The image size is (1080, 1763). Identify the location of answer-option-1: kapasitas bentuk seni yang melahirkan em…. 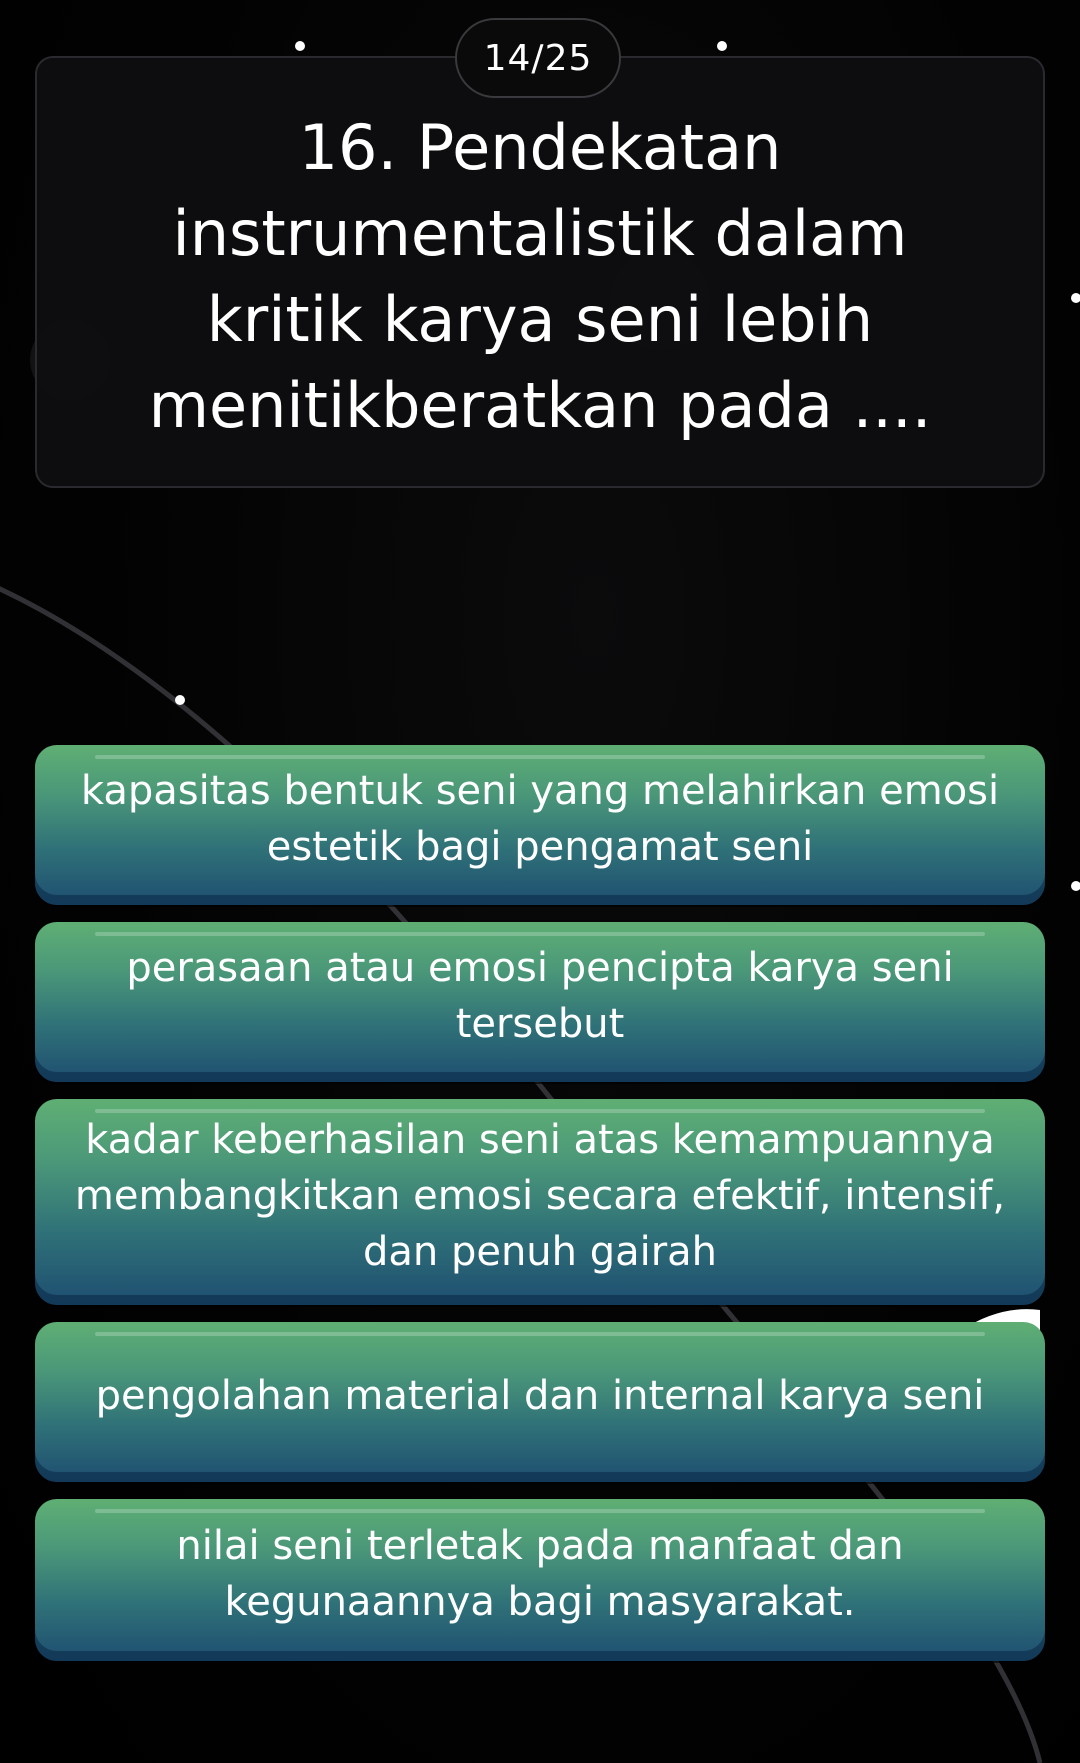
(540, 825).